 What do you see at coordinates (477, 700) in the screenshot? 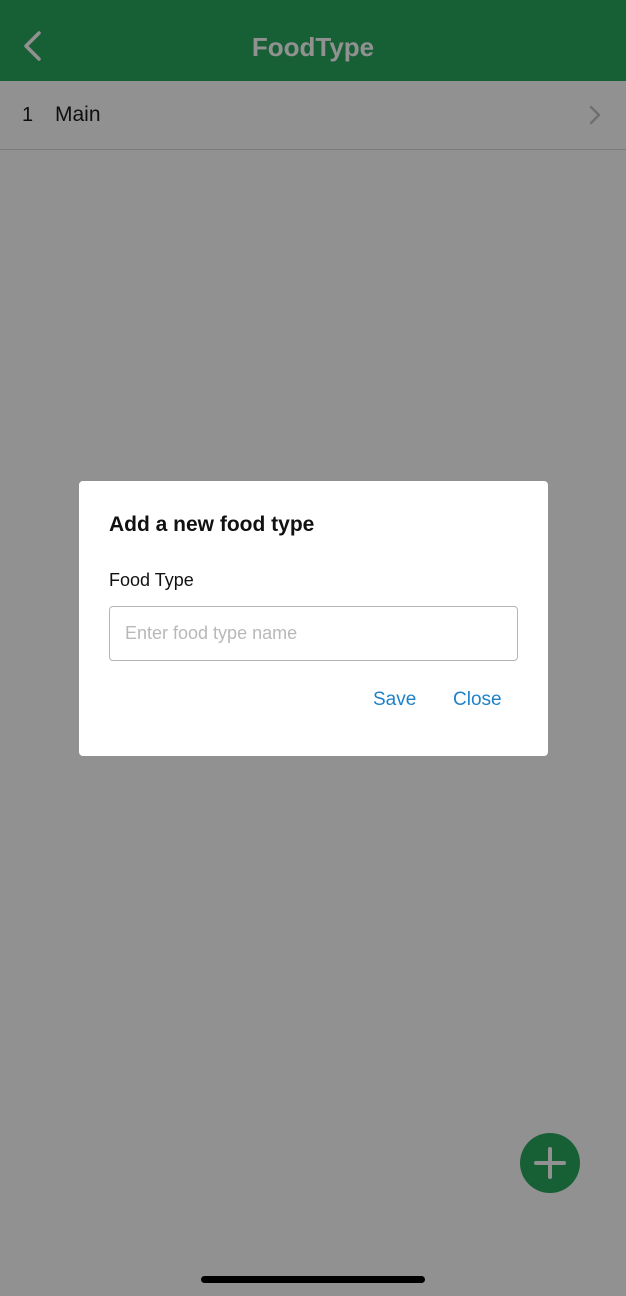
I see `close-button: Close` at bounding box center [477, 700].